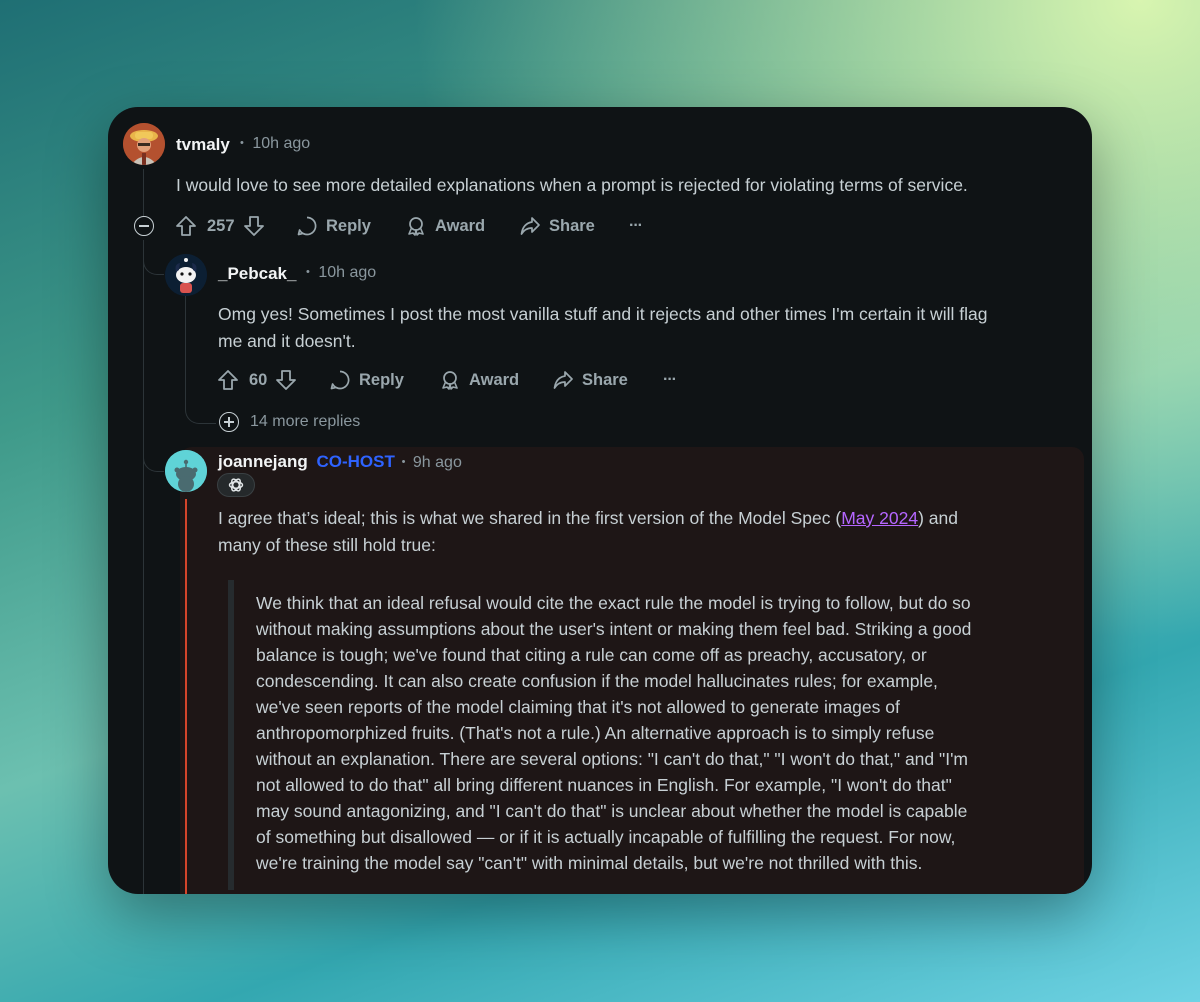 This screenshot has height=1002, width=1200. I want to click on blockquote-bar, so click(231, 735).